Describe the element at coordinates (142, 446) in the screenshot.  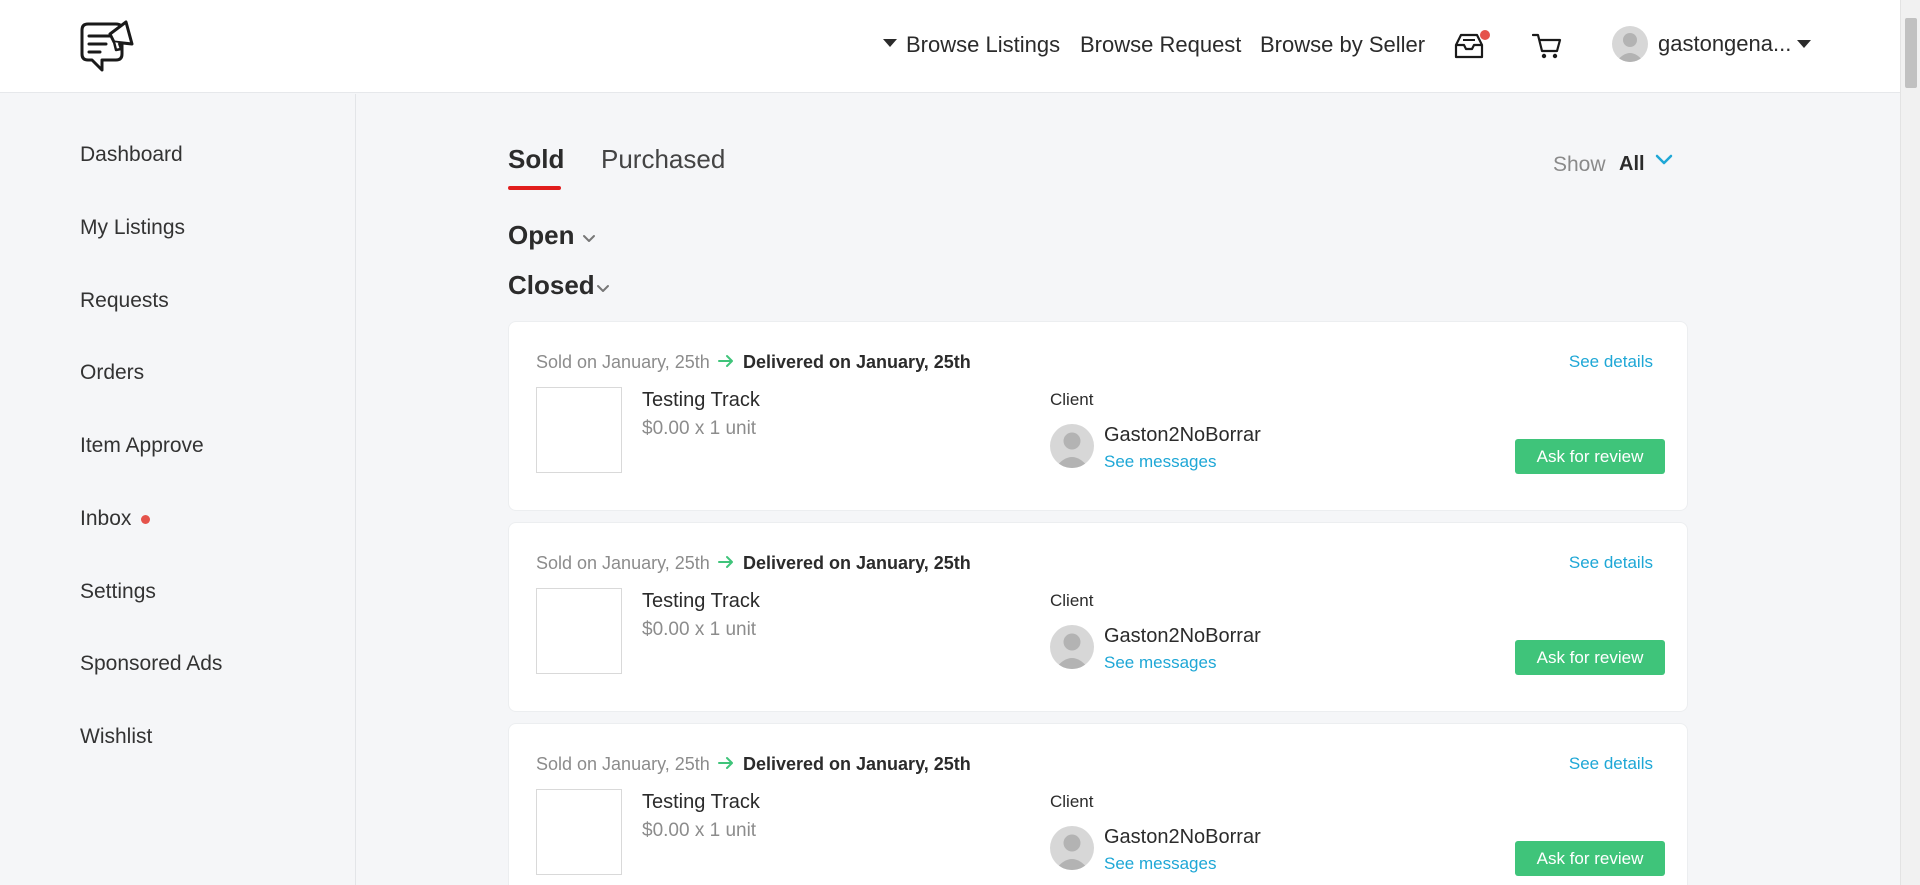
I see `sidebar-item-item-approve: Item Approve` at that location.